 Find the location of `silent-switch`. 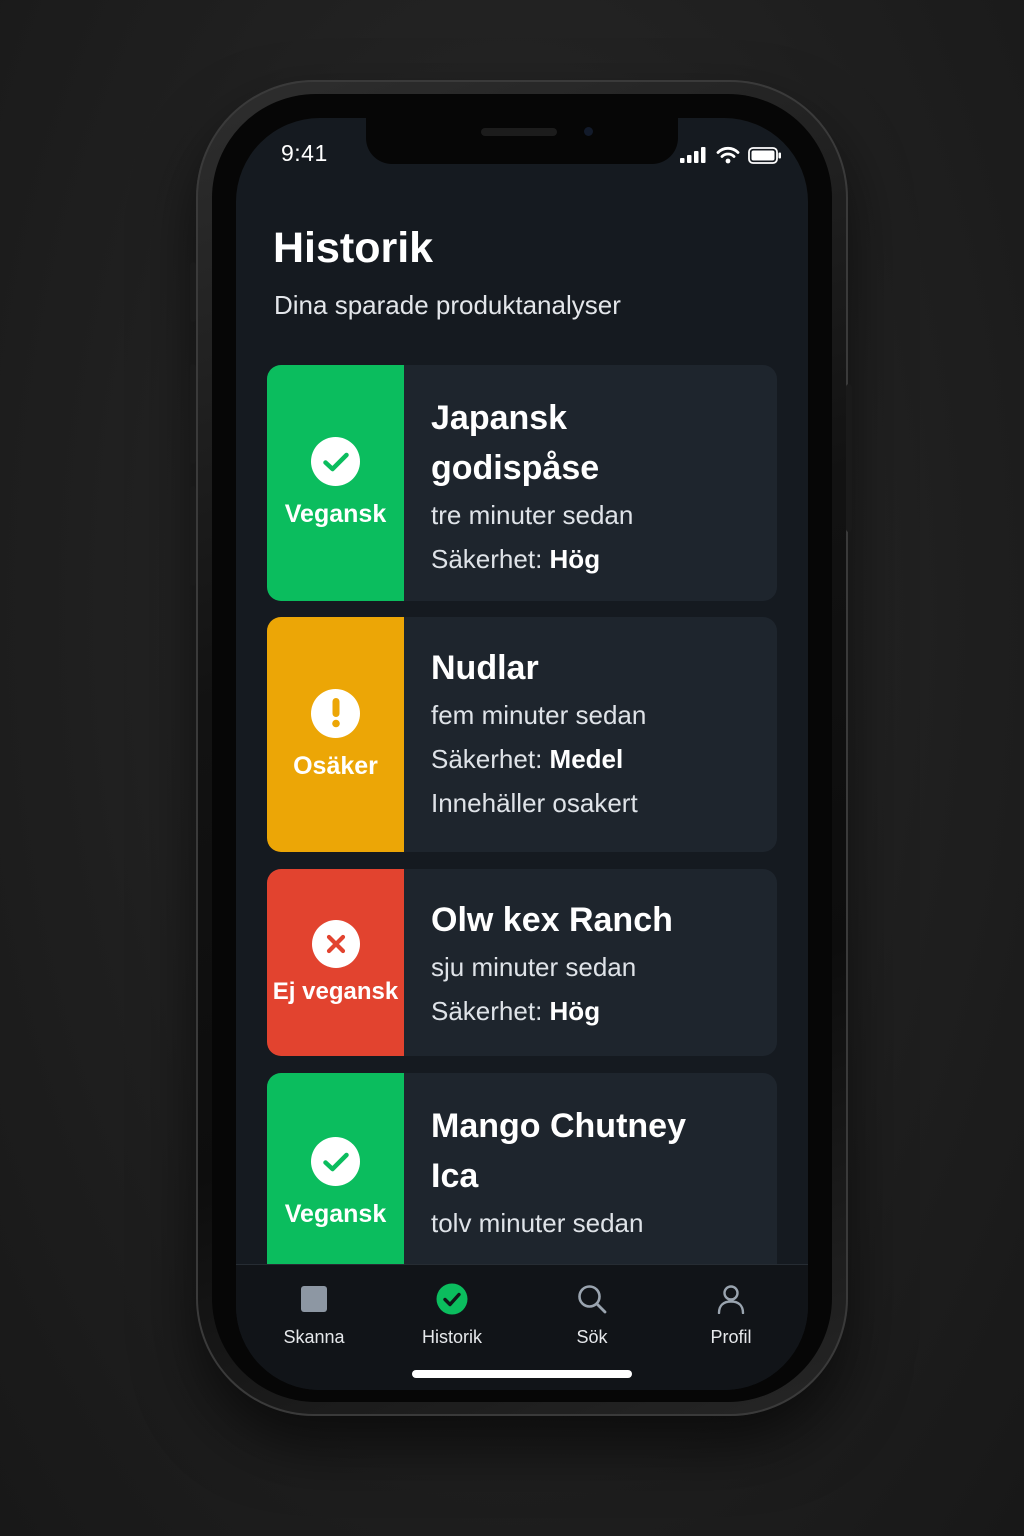

silent-switch is located at coordinates (193, 536).